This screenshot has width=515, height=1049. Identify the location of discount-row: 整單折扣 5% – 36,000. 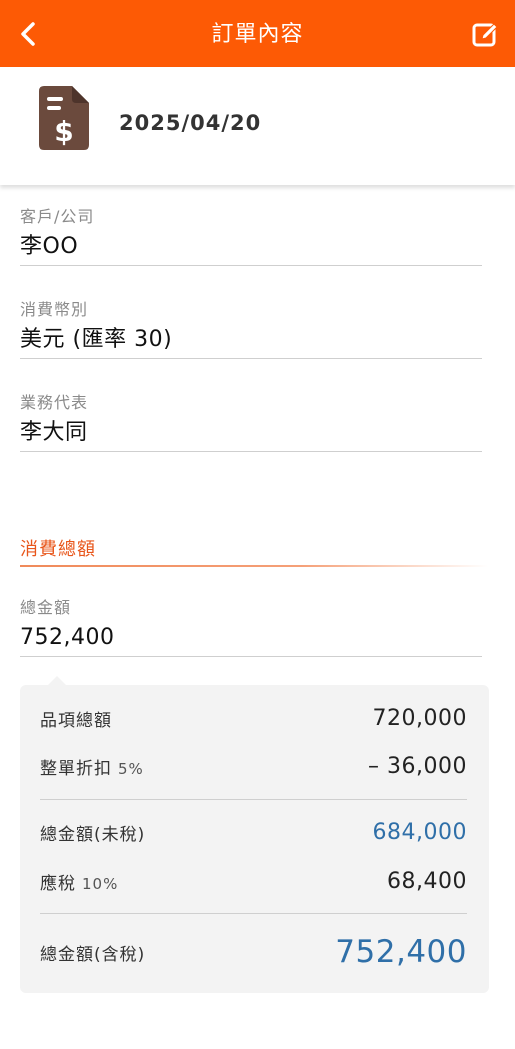
(253, 766).